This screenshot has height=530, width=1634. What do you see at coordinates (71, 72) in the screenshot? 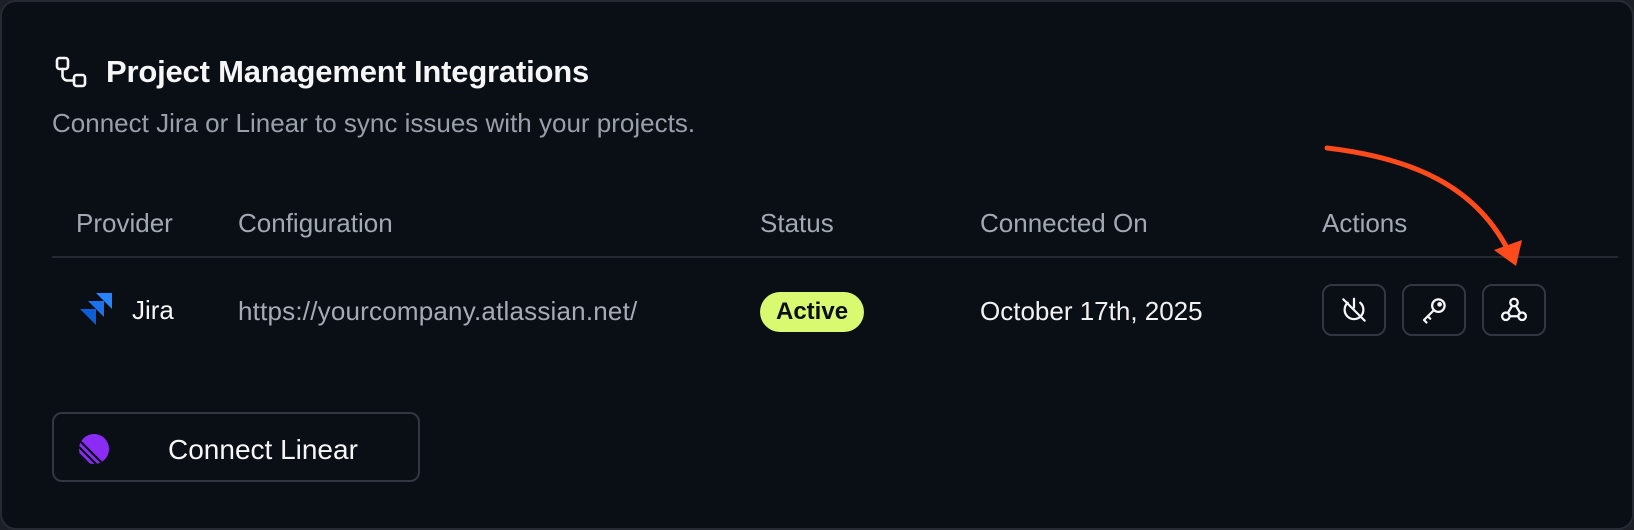
I see `integrations-icon` at bounding box center [71, 72].